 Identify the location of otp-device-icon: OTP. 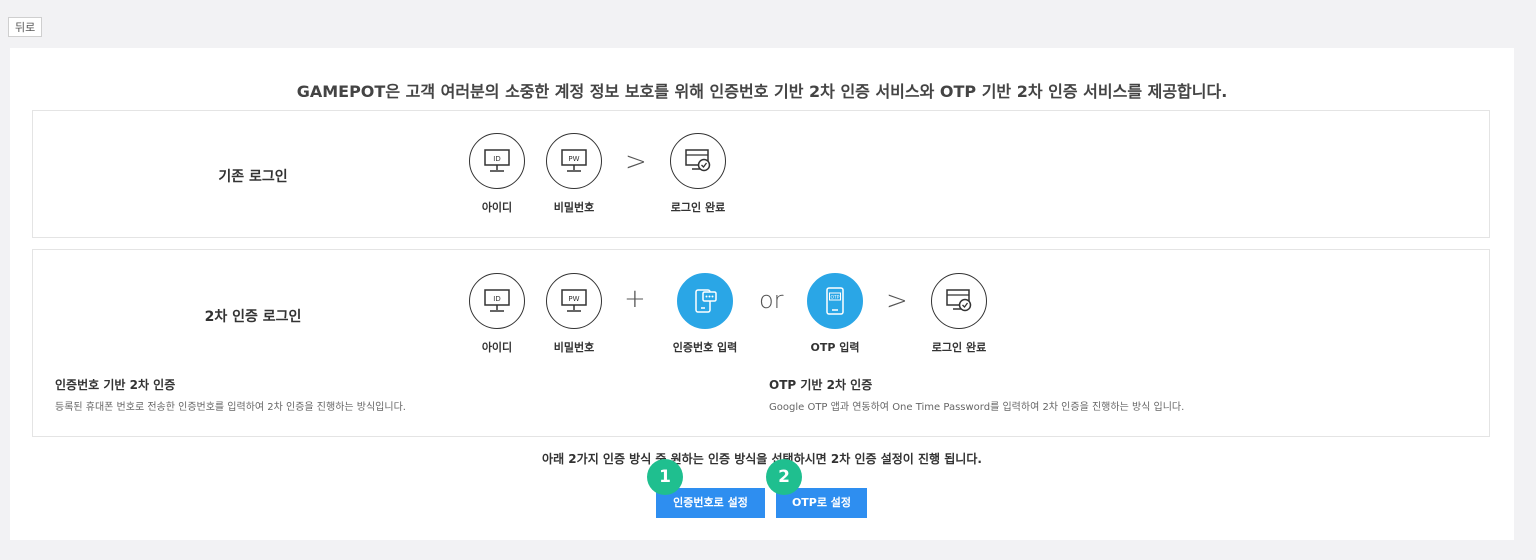
(835, 301).